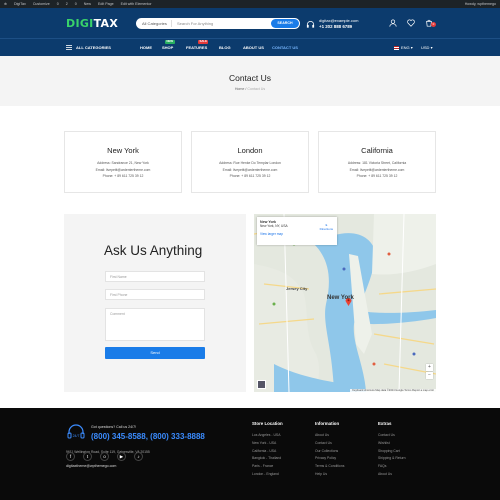 Image resolution: width=500 pixels, height=500 pixels. I want to click on hotline-label: Got questions? Call us 24/7!, so click(114, 427).